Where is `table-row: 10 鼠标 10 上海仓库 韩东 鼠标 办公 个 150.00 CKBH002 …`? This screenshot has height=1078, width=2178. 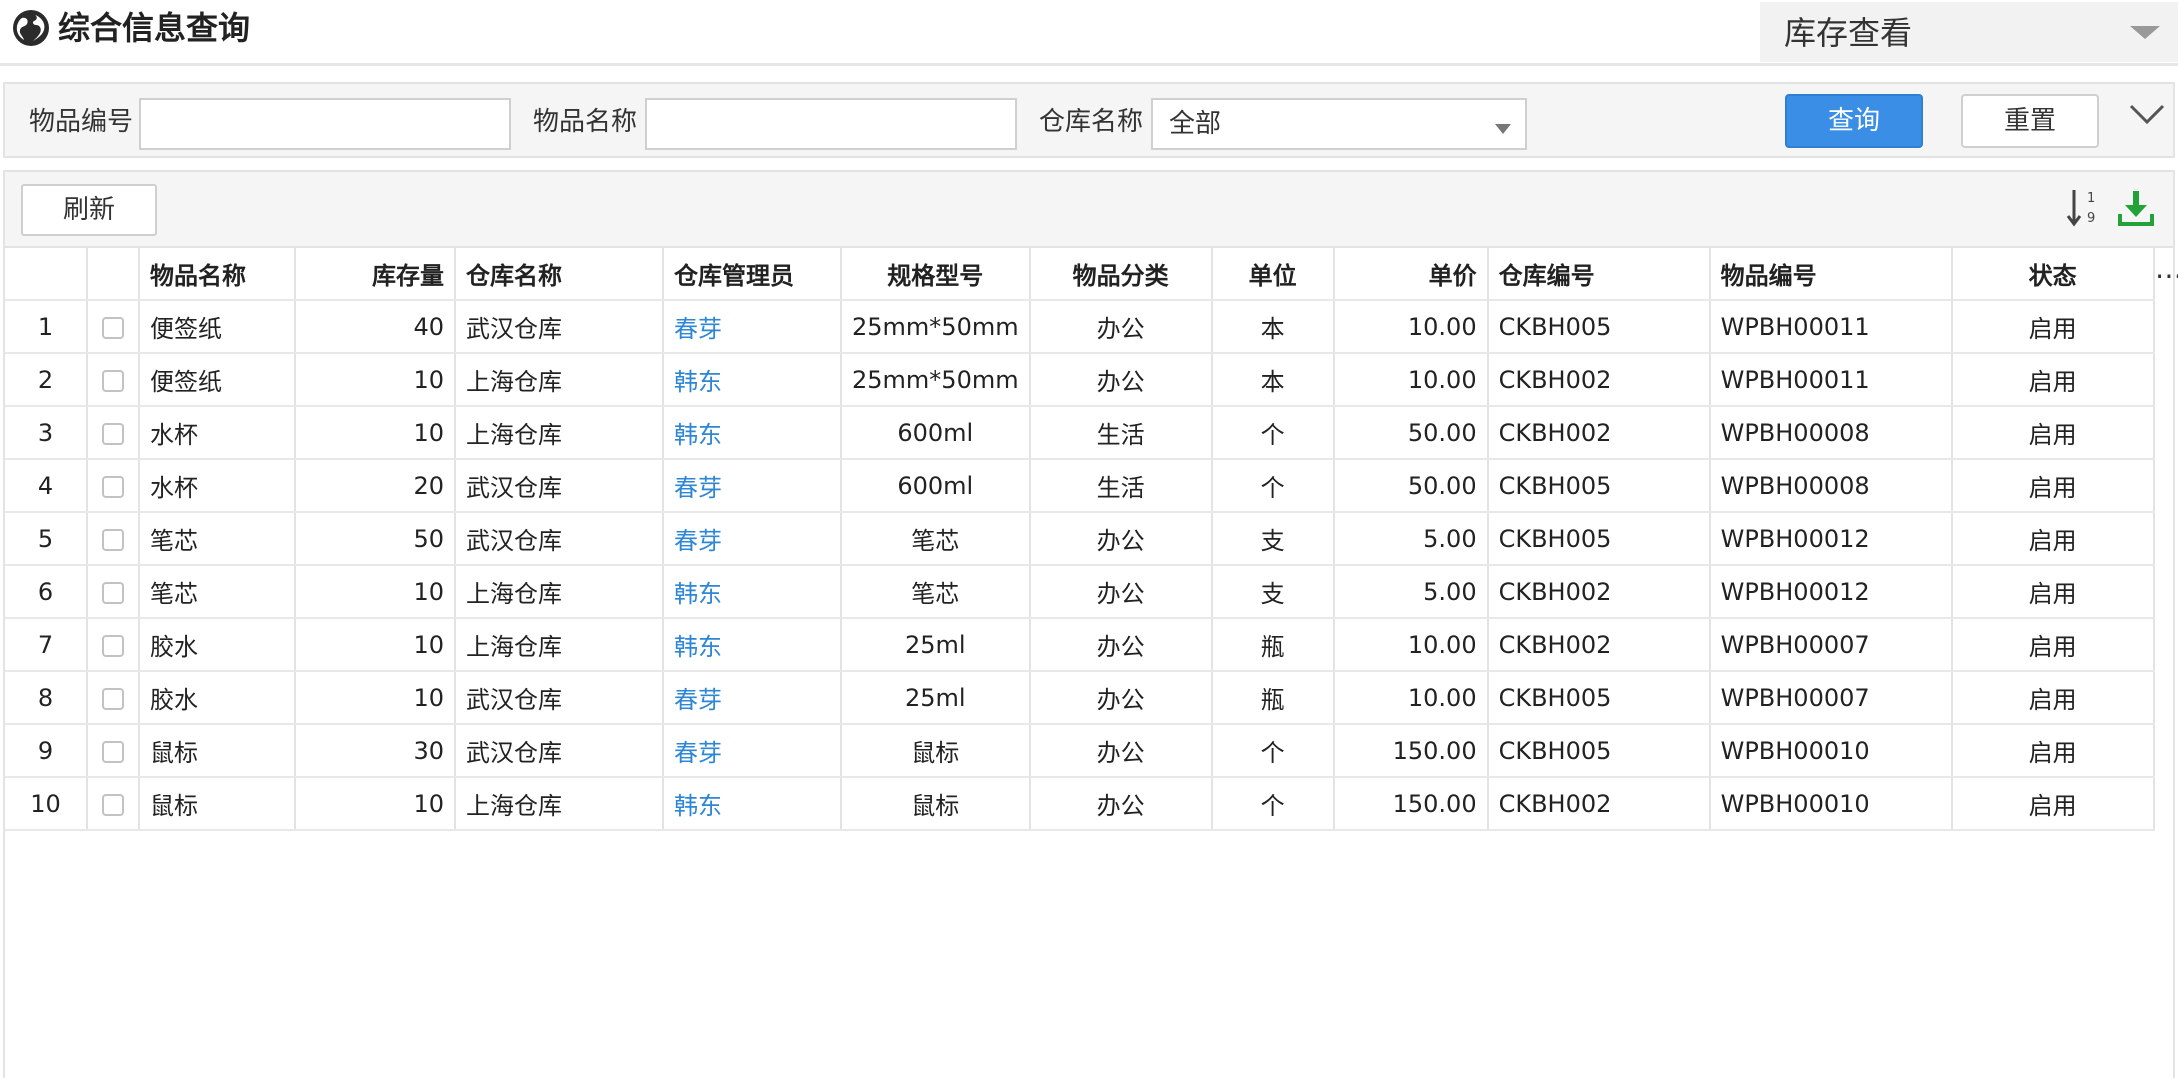
table-row: 10 鼠标 10 上海仓库 韩东 鼠标 办公 个 150.00 CKBH002 … is located at coordinates (1080, 804).